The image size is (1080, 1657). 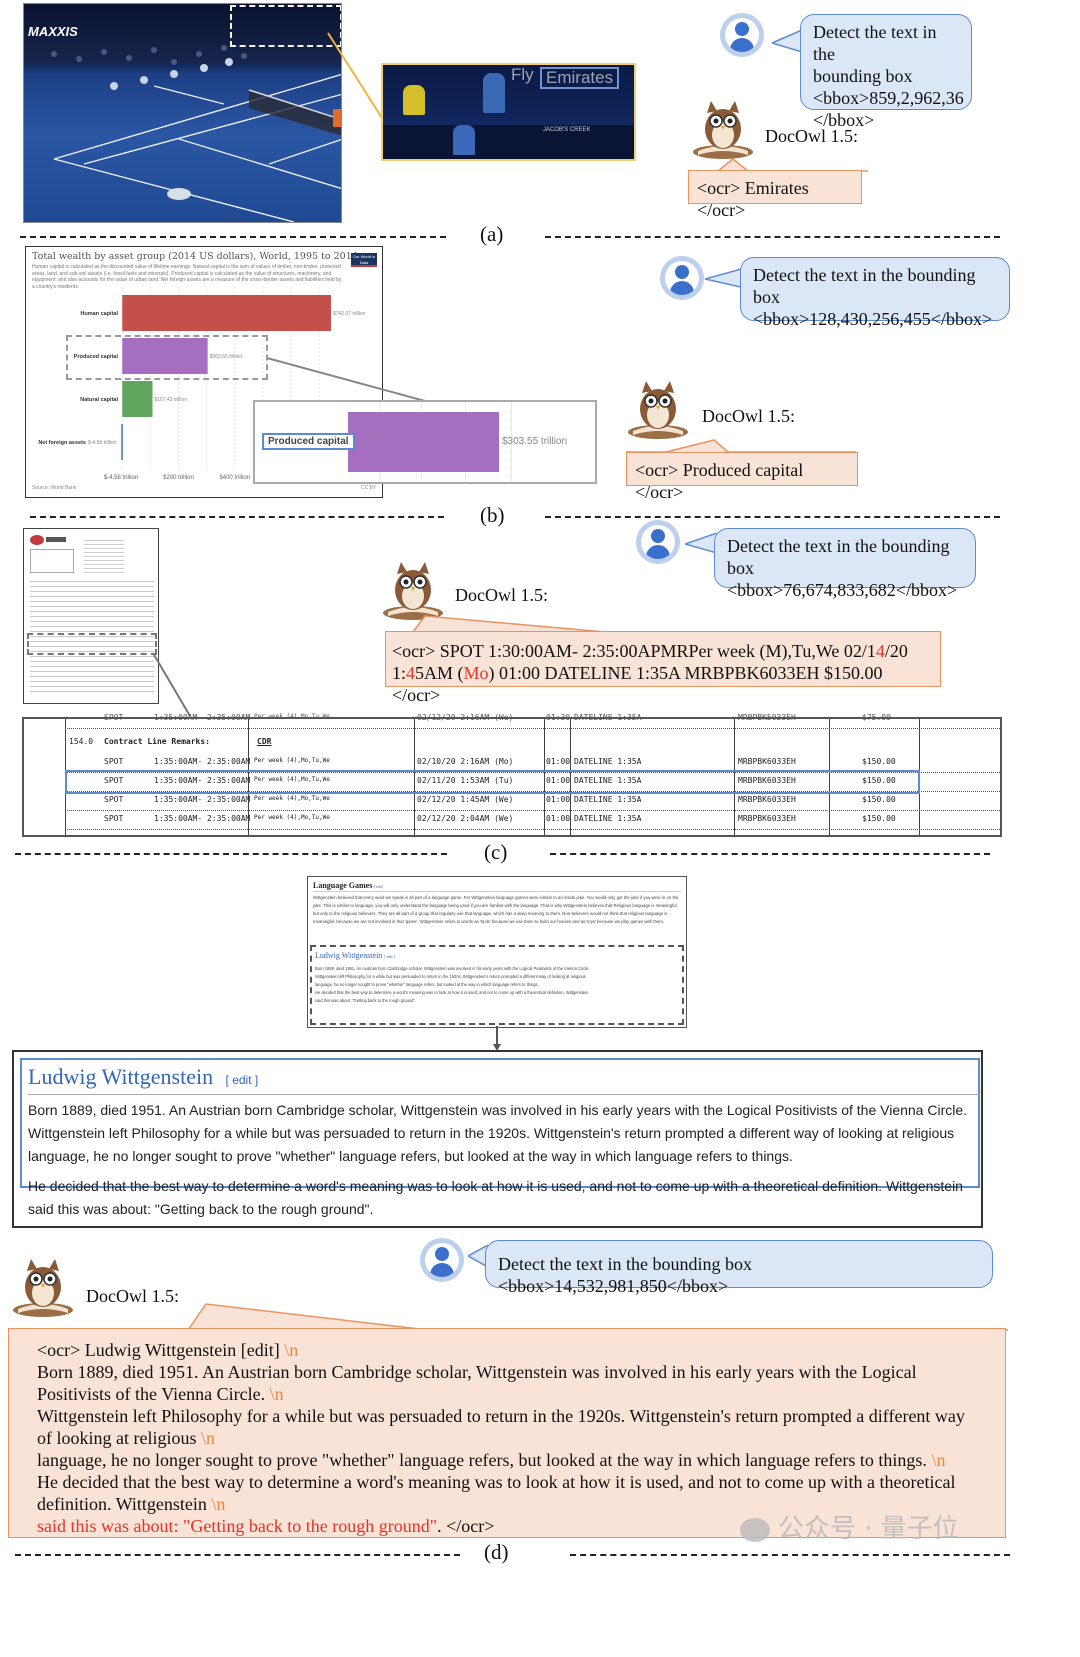 What do you see at coordinates (99, 314) in the screenshot?
I see `category-label: Human capital` at bounding box center [99, 314].